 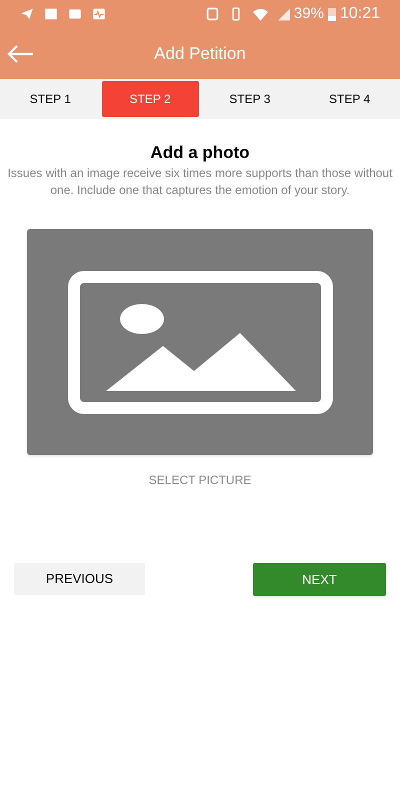 I want to click on send-icon, so click(x=27, y=14).